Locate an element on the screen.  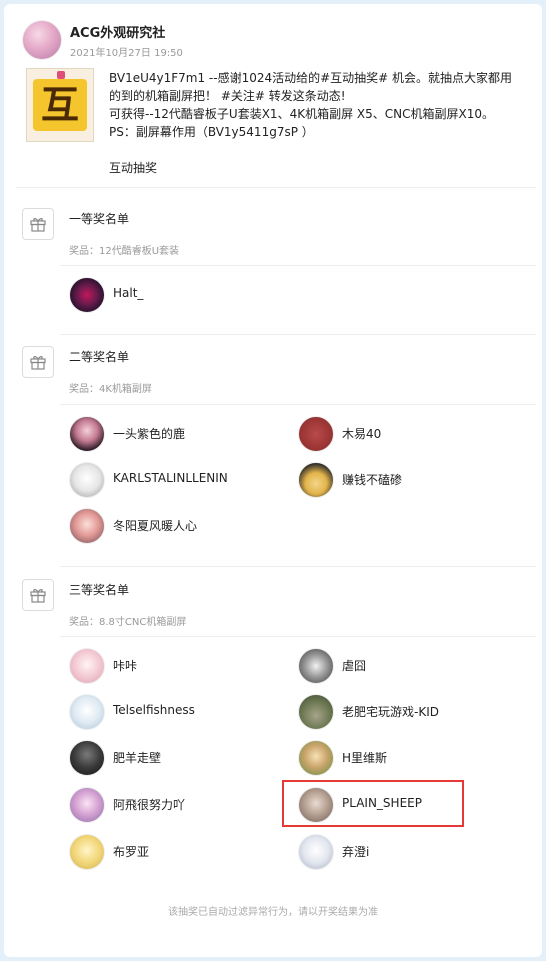
winner-name: H里维斯 is located at coordinates (364, 757).